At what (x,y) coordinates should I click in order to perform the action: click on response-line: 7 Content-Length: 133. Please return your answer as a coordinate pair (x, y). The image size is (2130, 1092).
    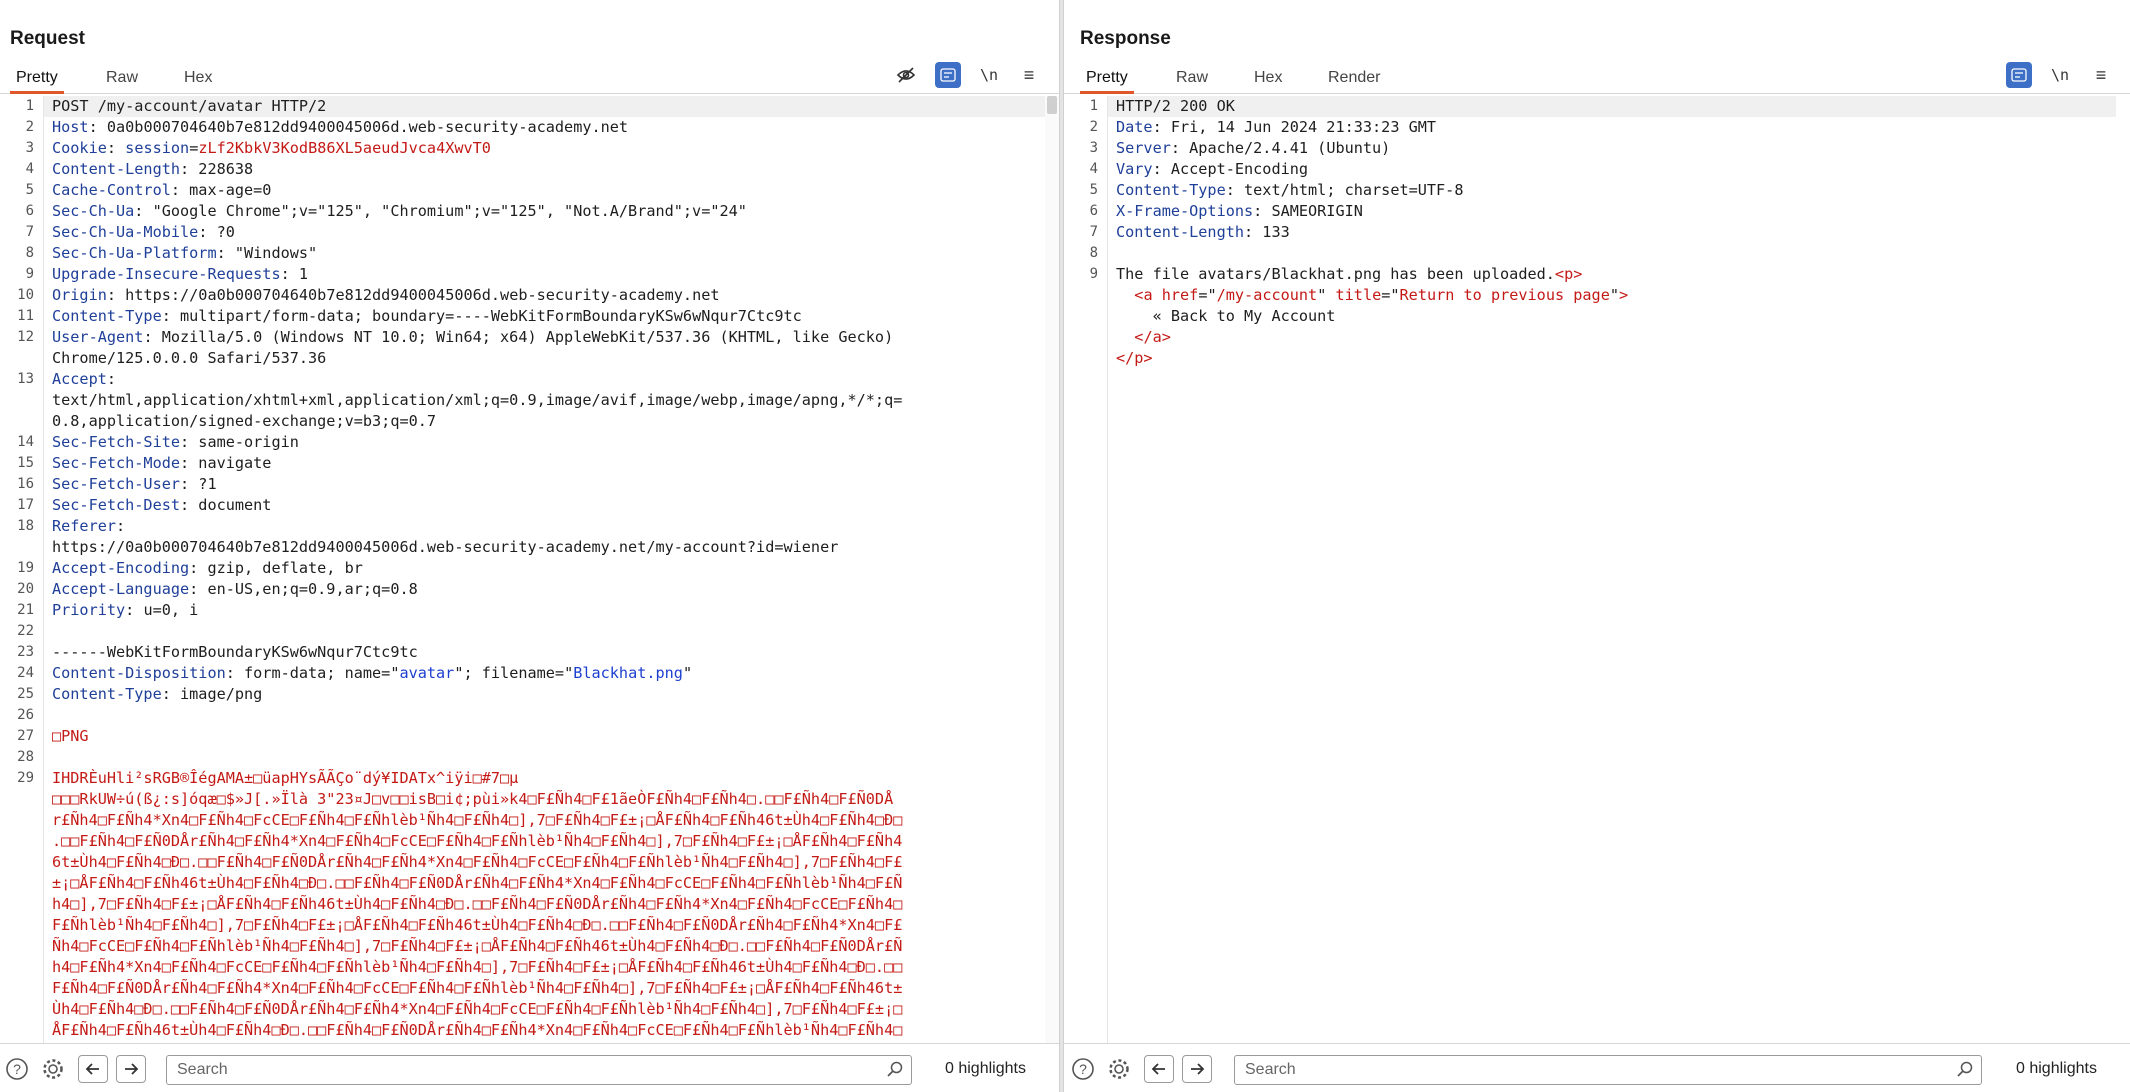
    Looking at the image, I should click on (1603, 232).